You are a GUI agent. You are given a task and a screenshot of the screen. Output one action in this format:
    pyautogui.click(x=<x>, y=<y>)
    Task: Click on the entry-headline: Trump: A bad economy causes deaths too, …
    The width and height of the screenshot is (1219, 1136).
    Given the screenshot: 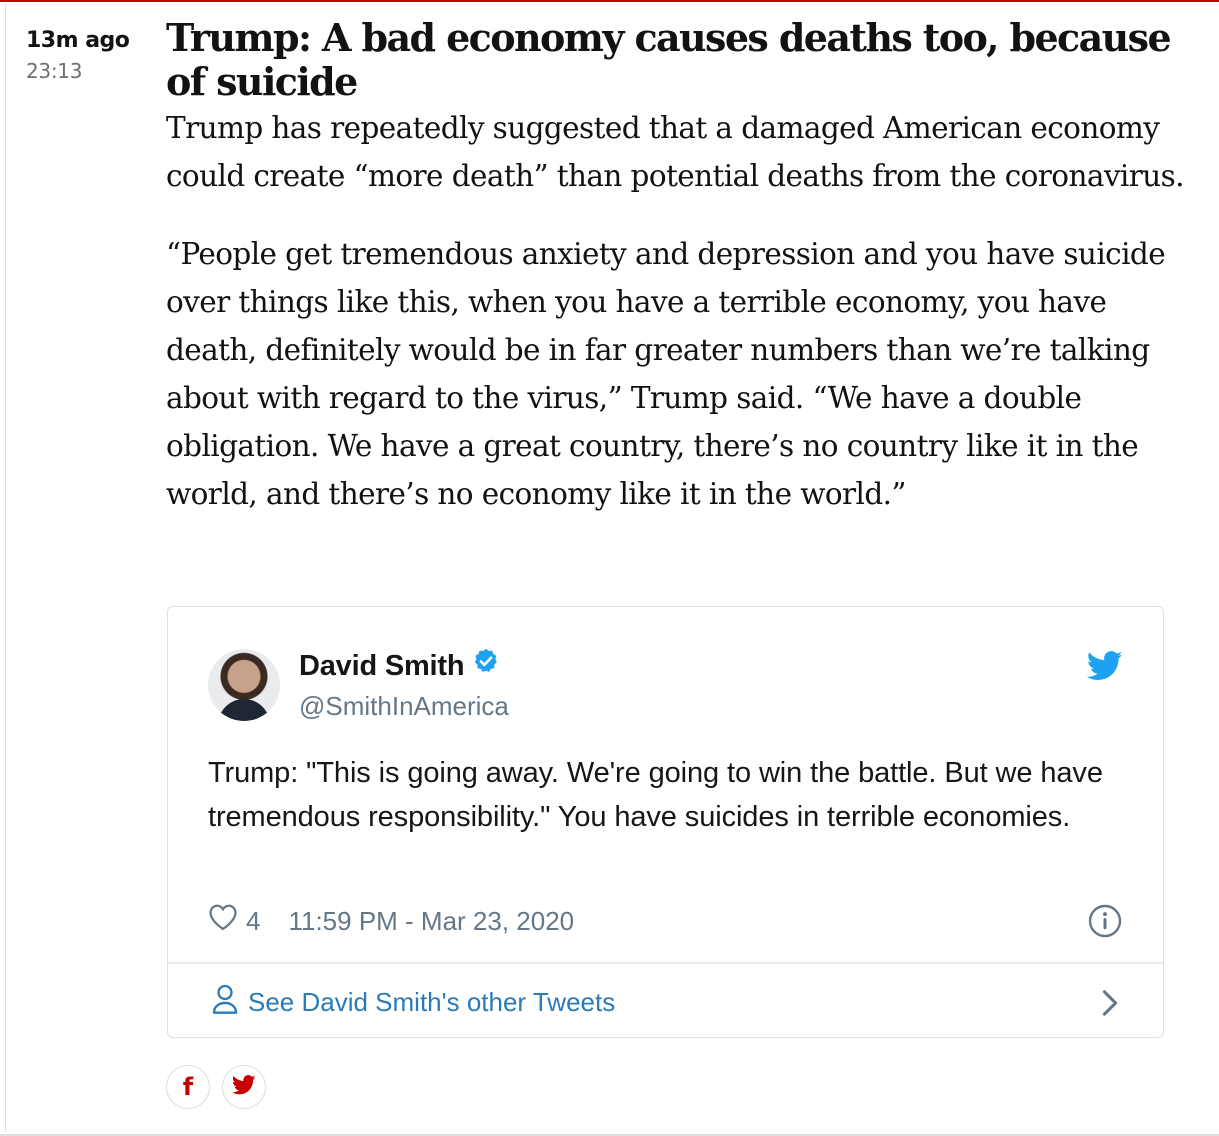 What is the action you would take?
    pyautogui.click(x=669, y=59)
    